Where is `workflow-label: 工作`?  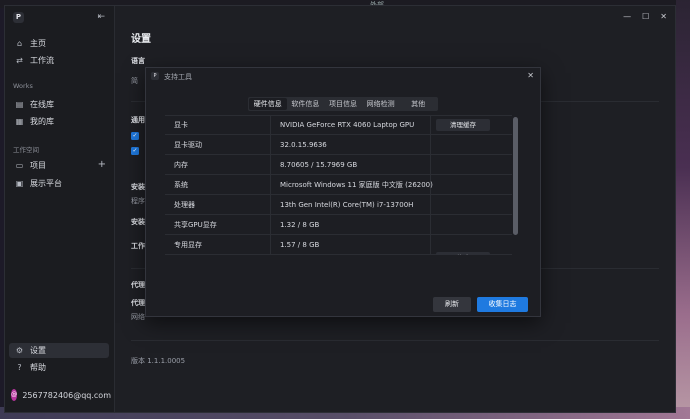 workflow-label: 工作 is located at coordinates (138, 246).